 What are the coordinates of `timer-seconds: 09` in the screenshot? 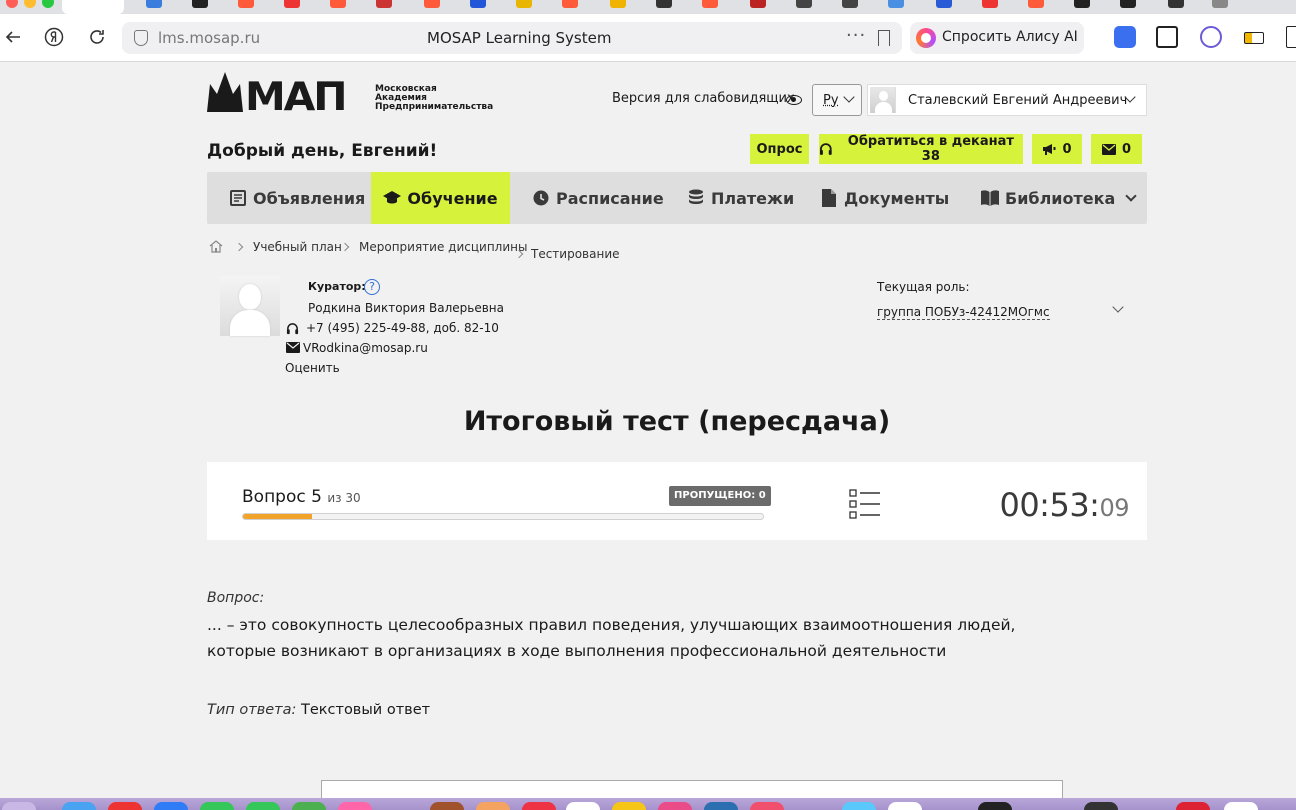 It's located at (1114, 508).